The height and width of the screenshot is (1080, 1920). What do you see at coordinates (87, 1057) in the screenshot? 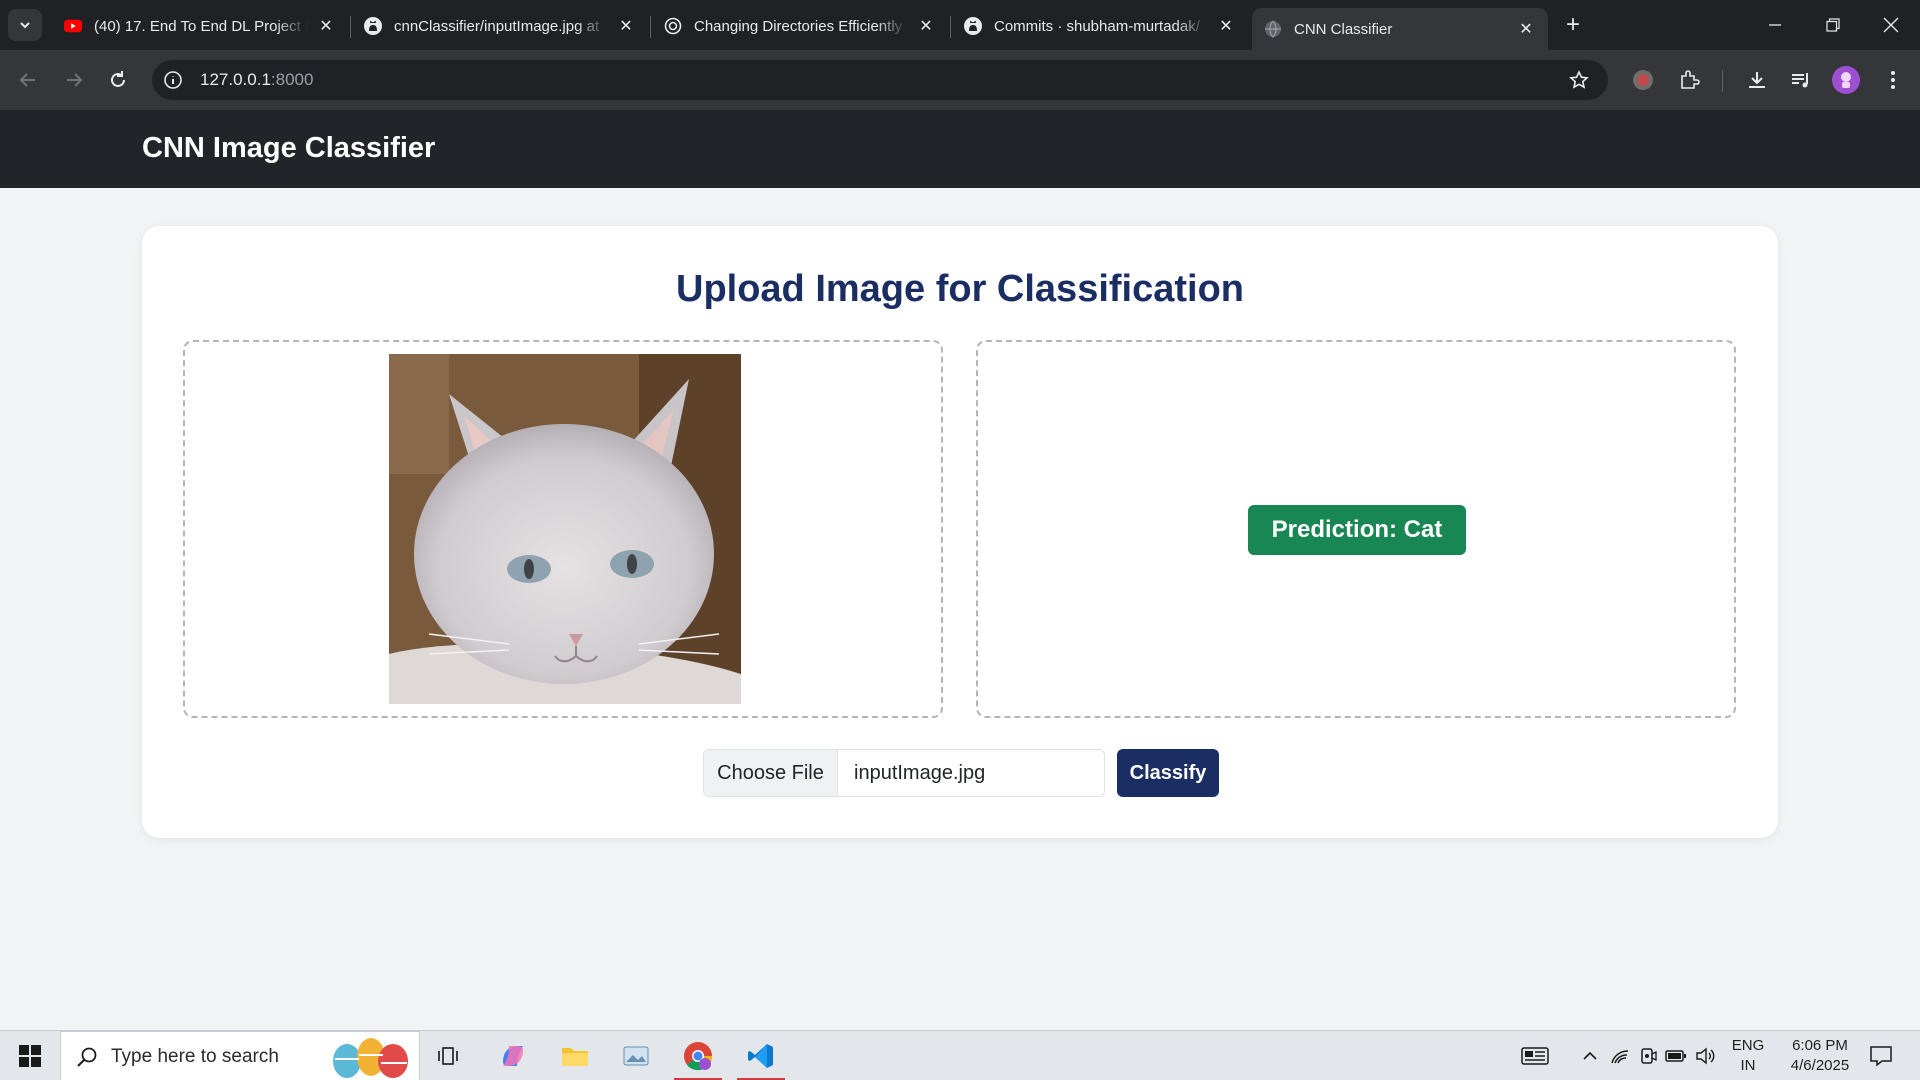
I see `search-icon` at bounding box center [87, 1057].